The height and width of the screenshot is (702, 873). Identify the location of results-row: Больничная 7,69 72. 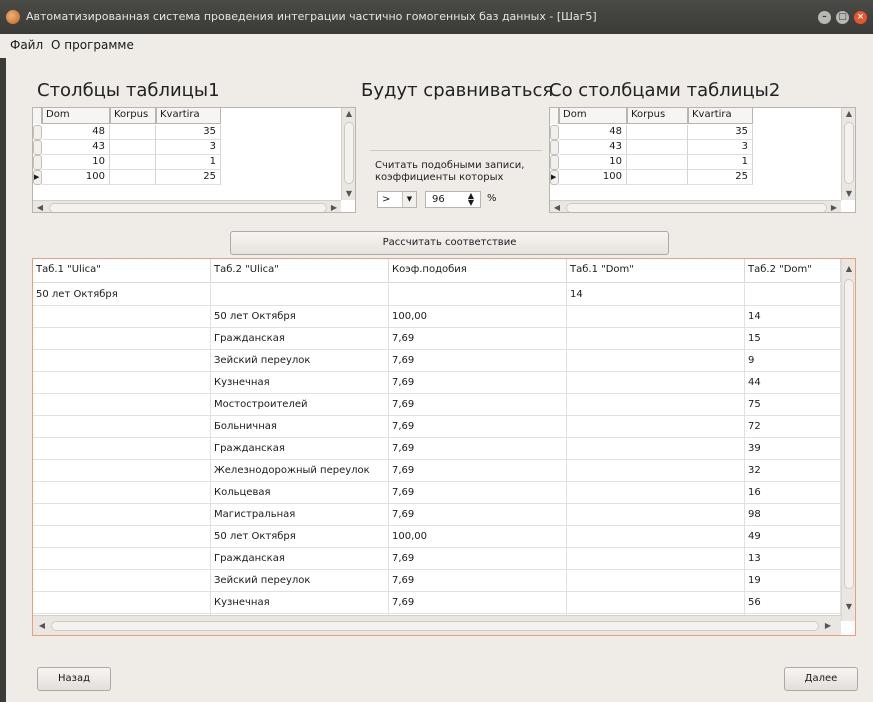
(437, 427).